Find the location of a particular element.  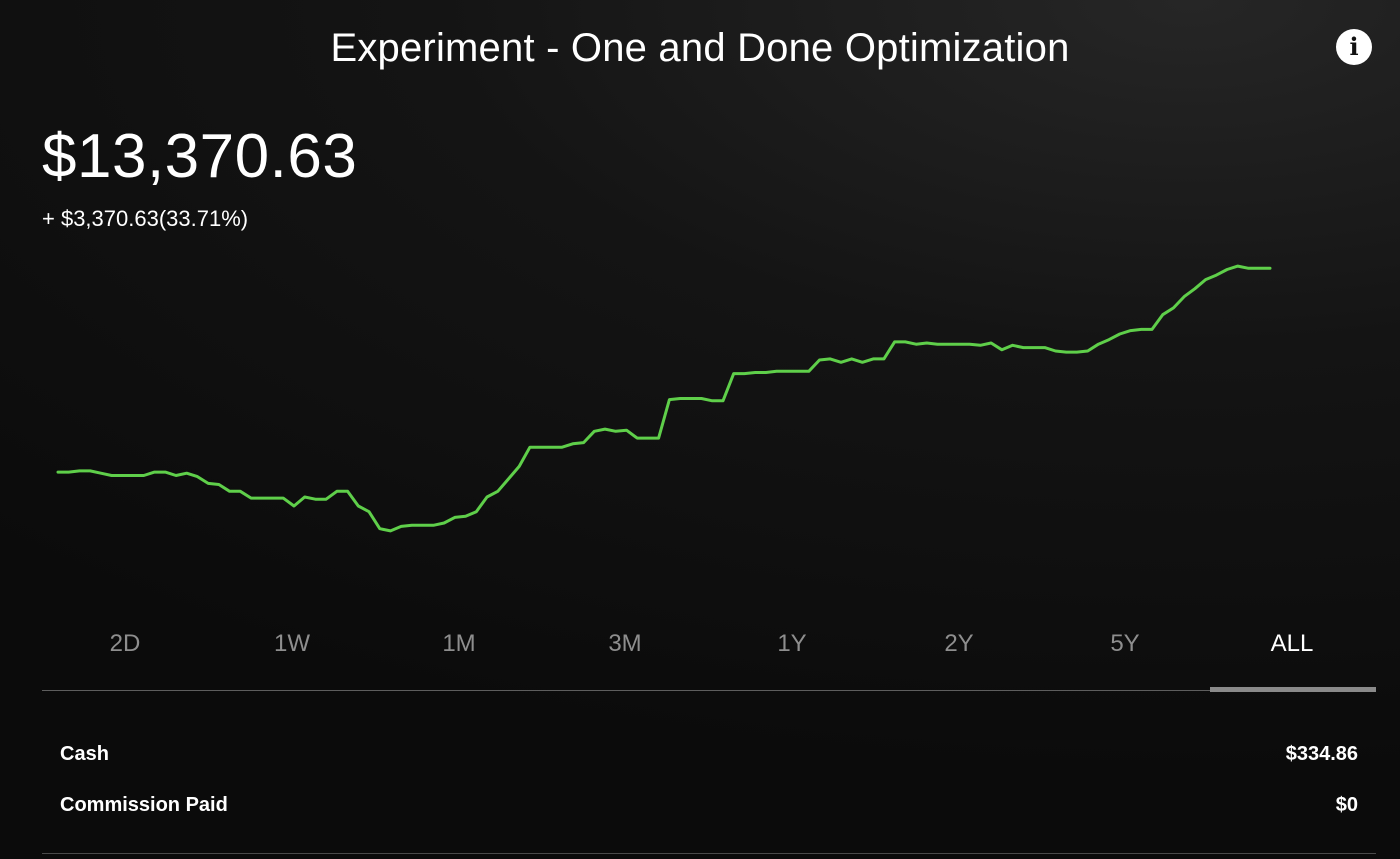

range-selector: 2D 1W 1M 3M 1Y 2Y 5Y ALL is located at coordinates (709, 650).